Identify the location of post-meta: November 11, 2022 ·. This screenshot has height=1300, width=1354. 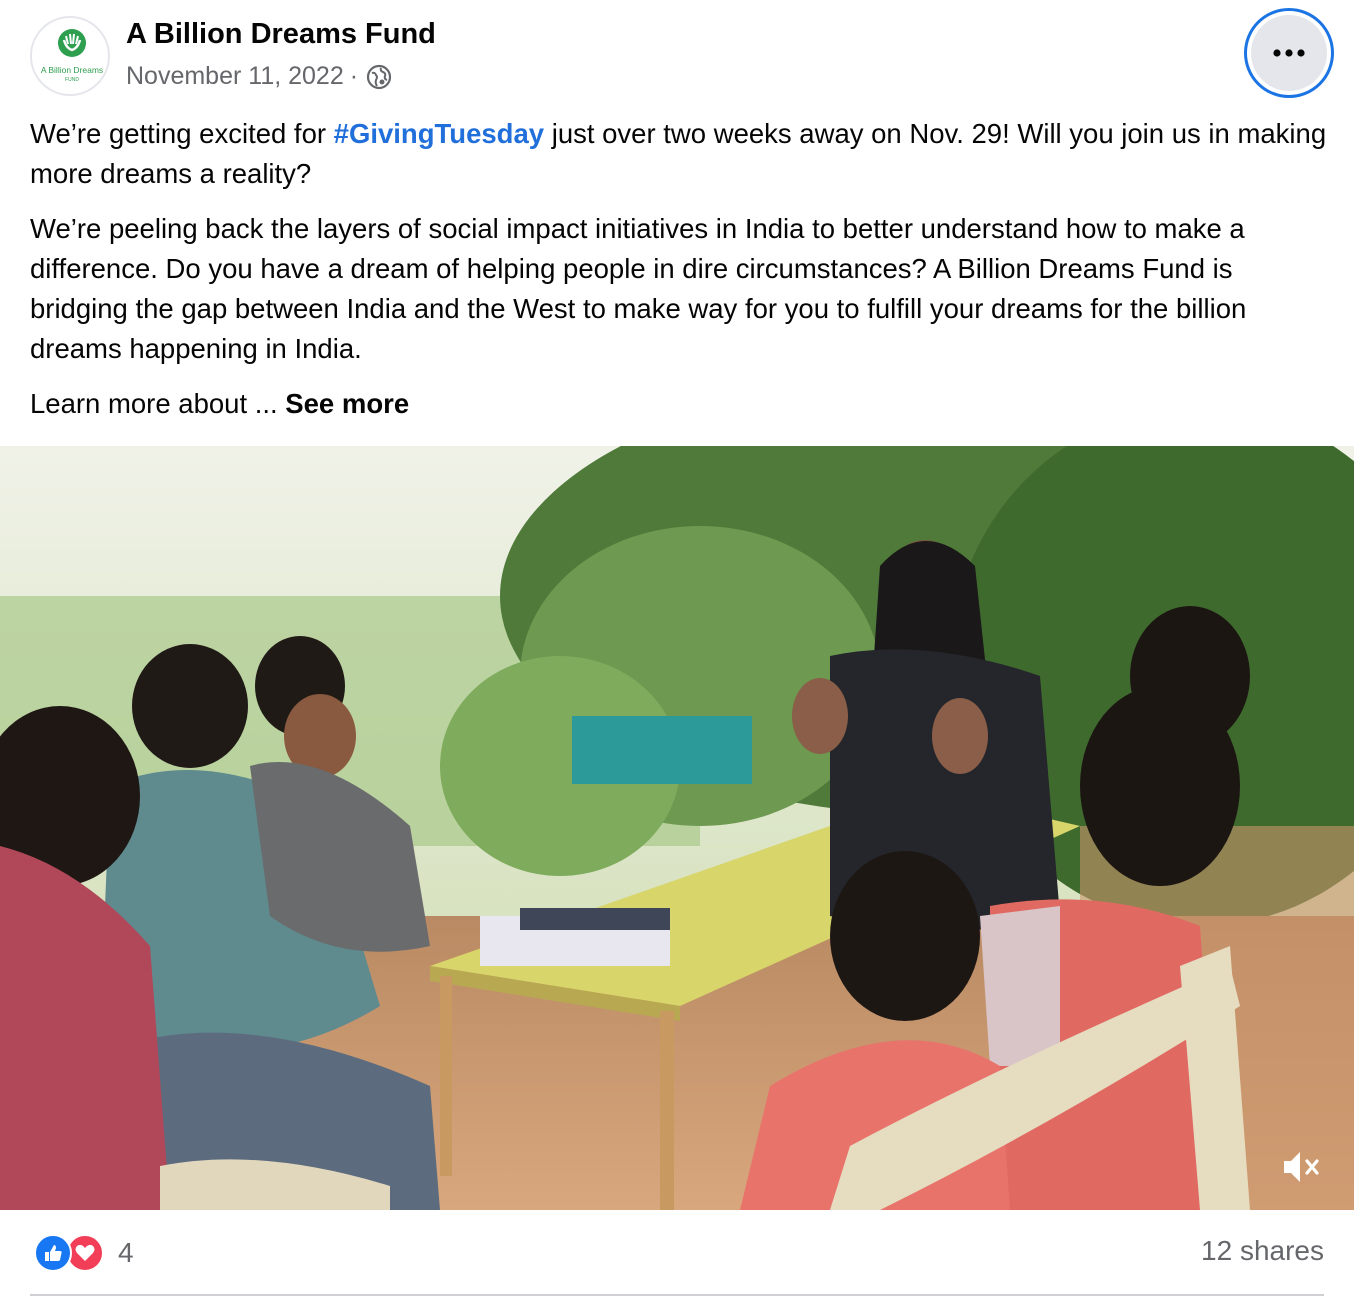
(259, 76).